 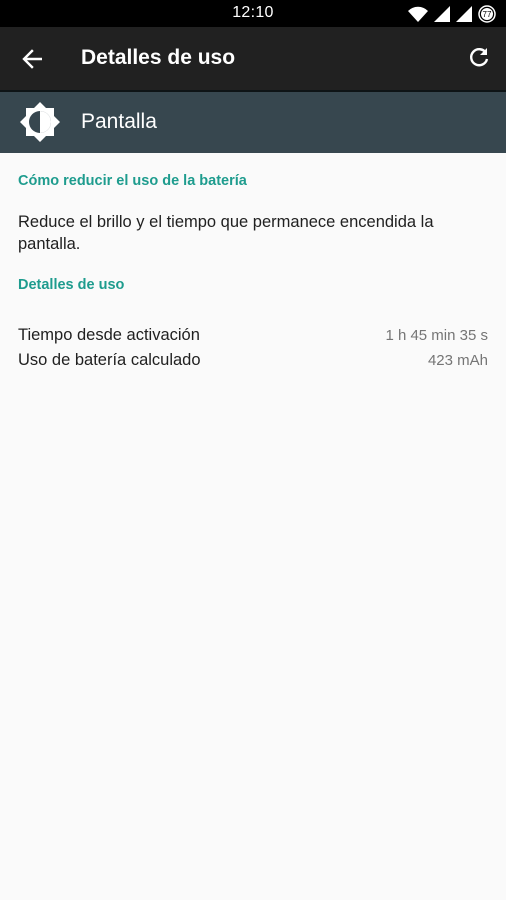 I want to click on refresh-icon, so click(x=479, y=57).